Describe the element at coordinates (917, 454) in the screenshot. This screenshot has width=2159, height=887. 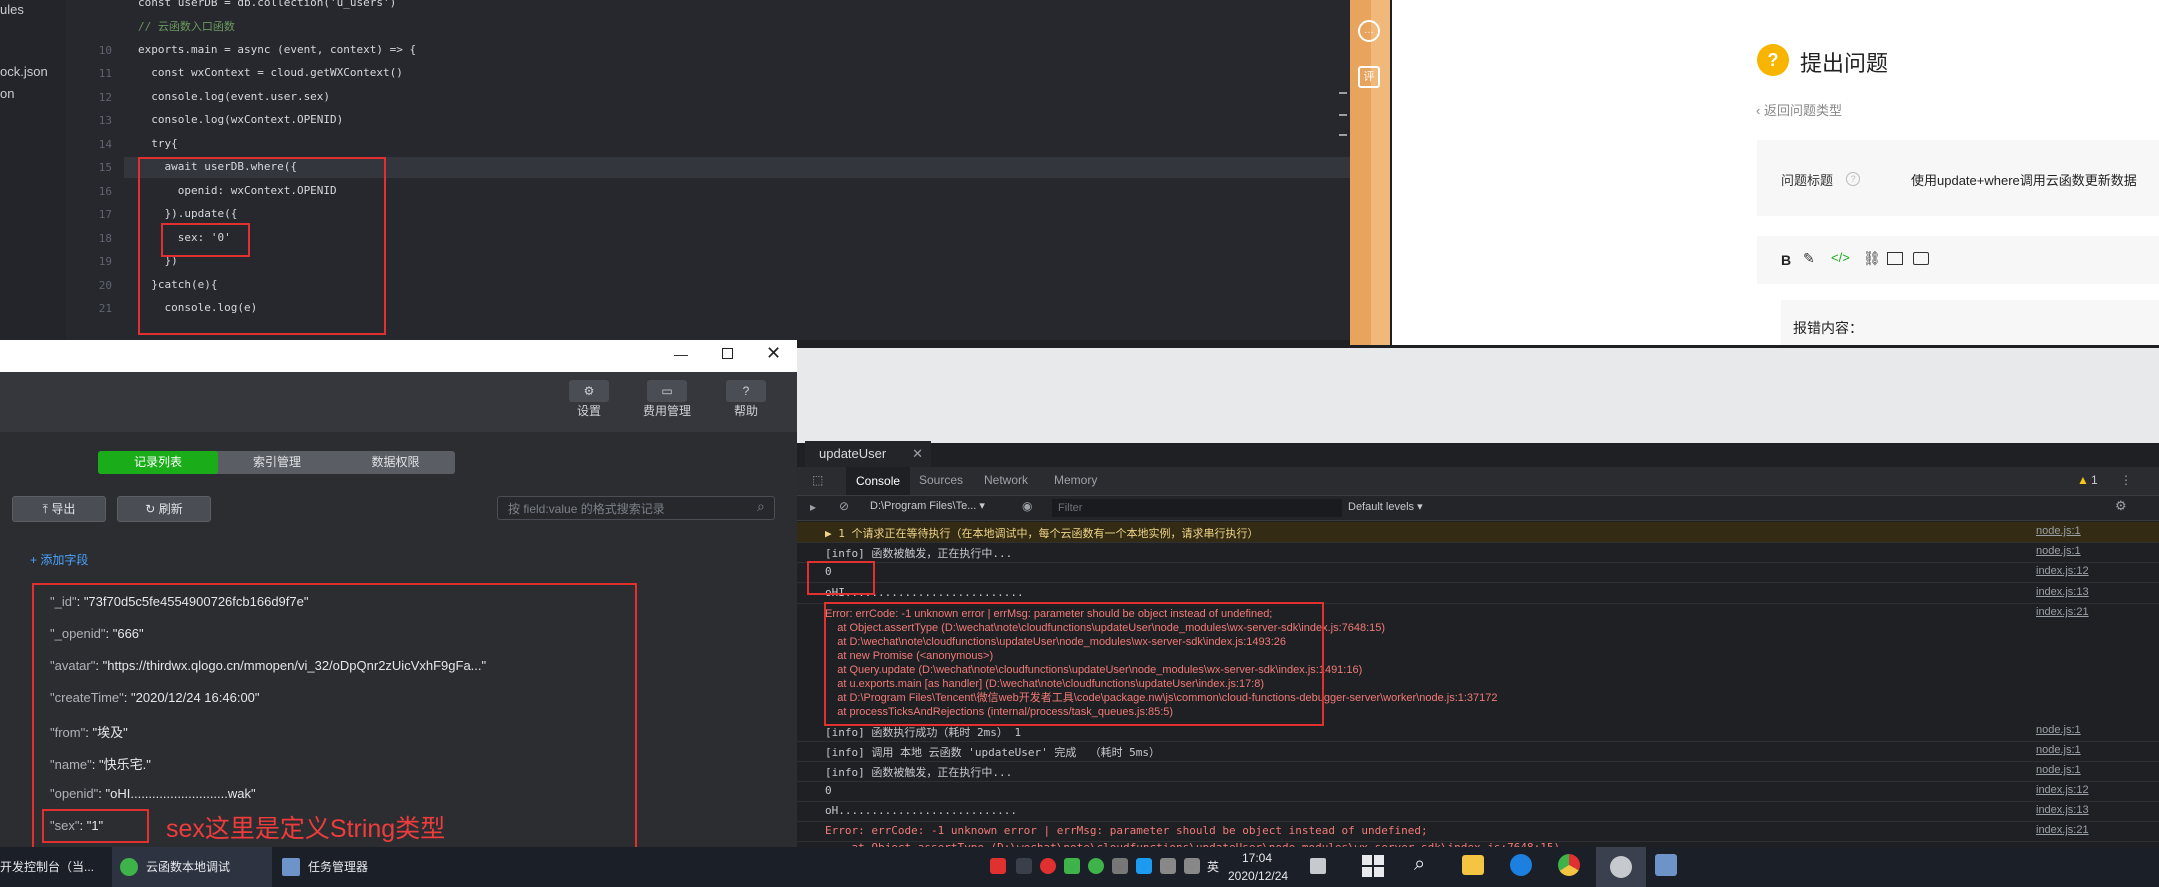
I see `close-tab-icon: ✕` at that location.